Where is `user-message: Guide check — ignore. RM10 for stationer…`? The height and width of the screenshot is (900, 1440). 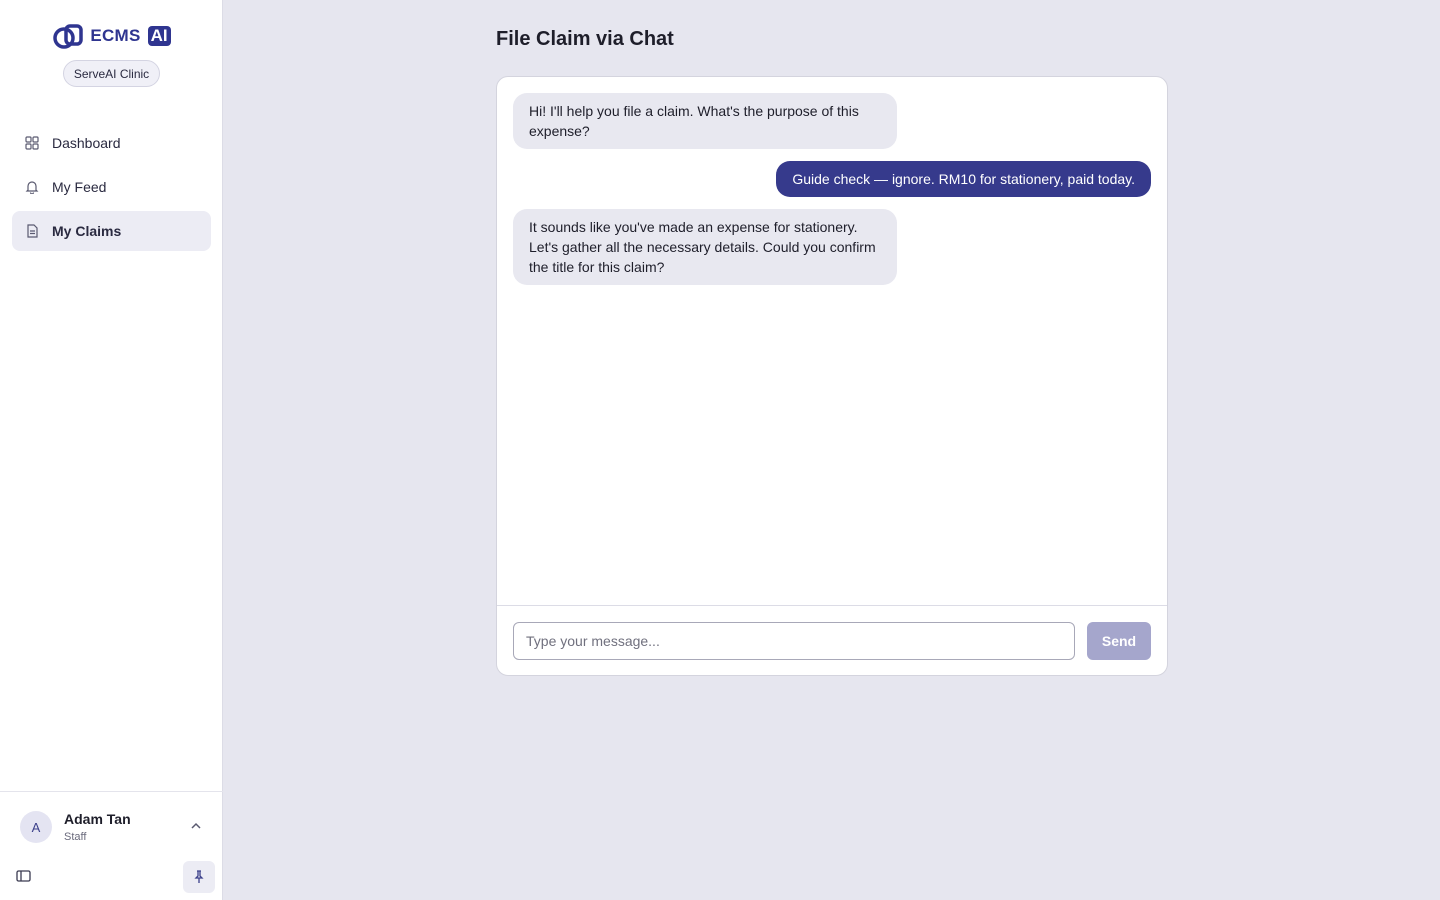 user-message: Guide check — ignore. RM10 for stationer… is located at coordinates (963, 179).